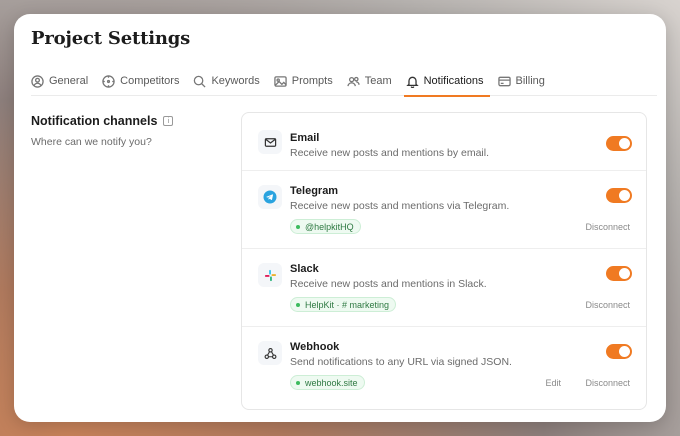  Describe the element at coordinates (168, 121) in the screenshot. I see `info-icon: i` at that location.